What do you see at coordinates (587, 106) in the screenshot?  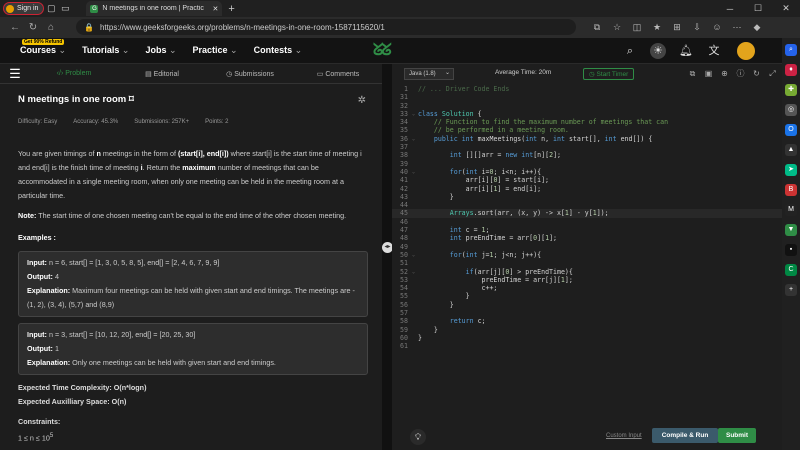 I see `code-line: 32` at bounding box center [587, 106].